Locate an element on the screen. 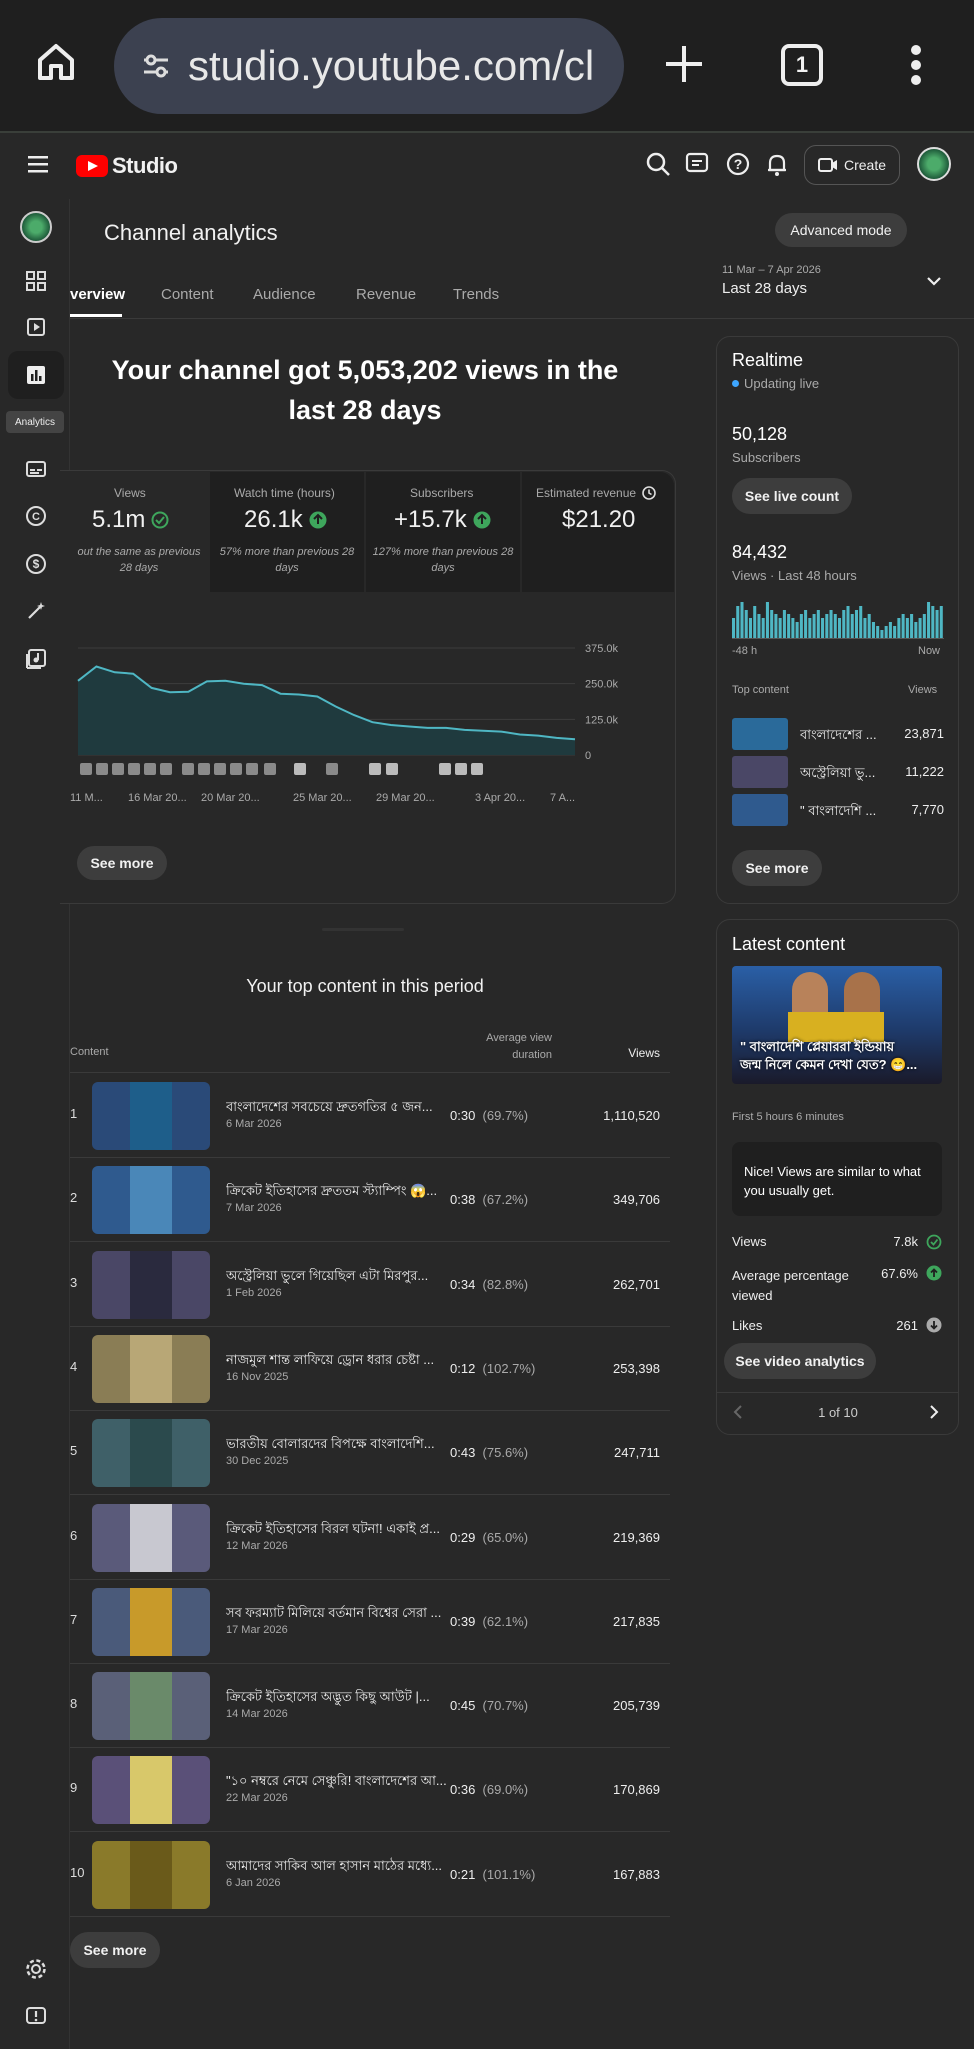  realtime-top-item: " বাংলাদেশি ... 7,770 is located at coordinates (838, 811).